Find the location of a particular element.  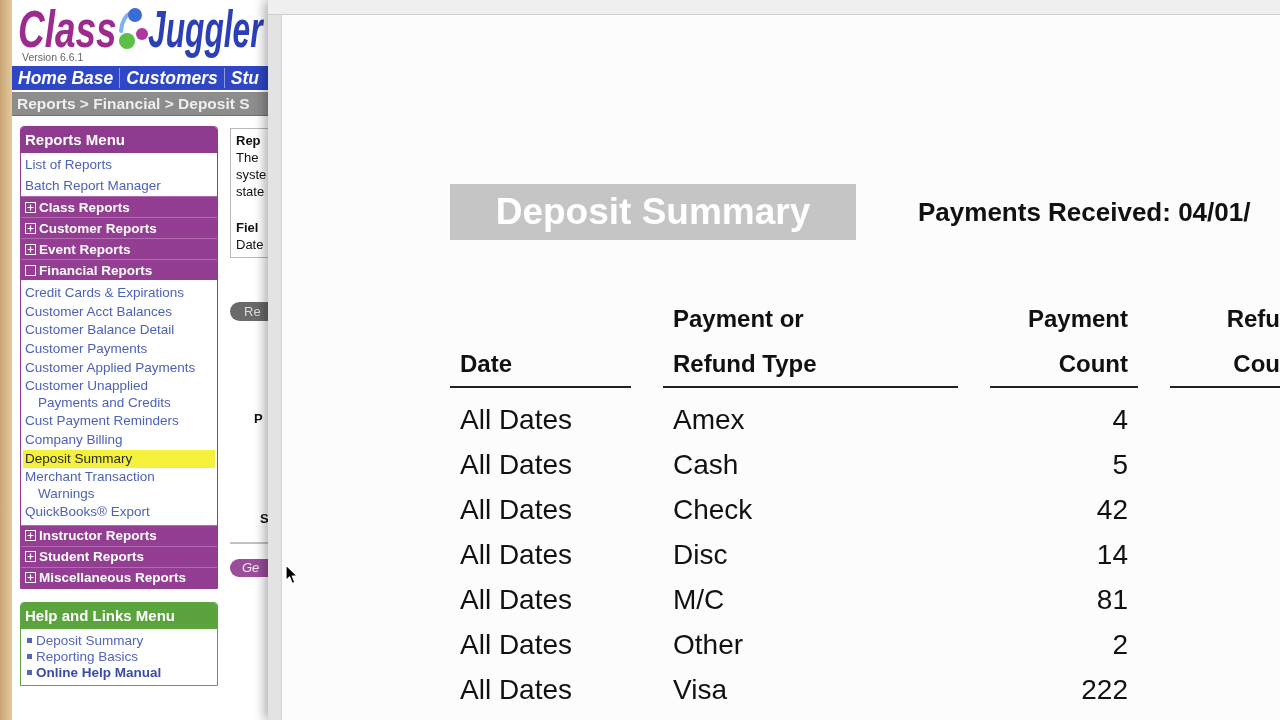

menu-link: Cust Payment Reminders is located at coordinates (119, 421).